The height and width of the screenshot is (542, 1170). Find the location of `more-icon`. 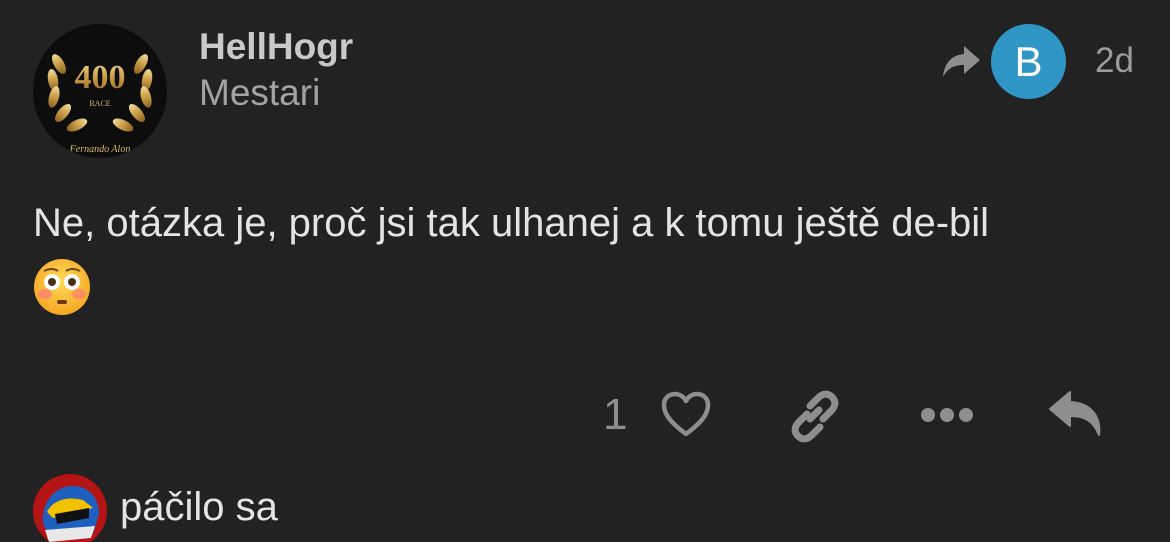

more-icon is located at coordinates (947, 415).